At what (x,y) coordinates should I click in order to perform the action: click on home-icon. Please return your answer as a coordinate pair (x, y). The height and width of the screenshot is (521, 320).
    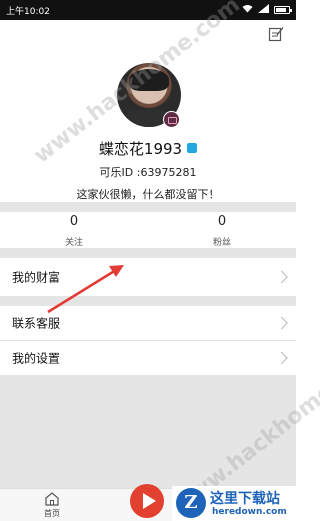
    Looking at the image, I should click on (52, 498).